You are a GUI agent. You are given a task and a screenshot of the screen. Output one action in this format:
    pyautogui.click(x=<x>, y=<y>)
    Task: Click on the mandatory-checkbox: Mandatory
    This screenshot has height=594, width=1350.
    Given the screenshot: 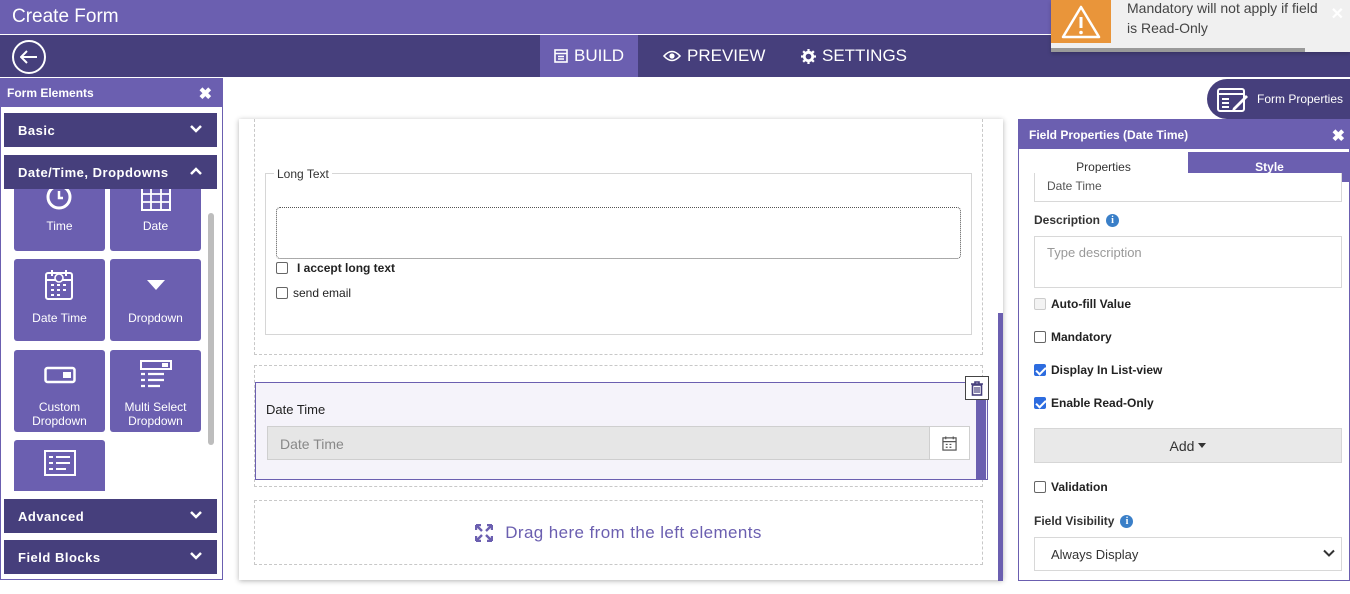 What is the action you would take?
    pyautogui.click(x=1073, y=337)
    